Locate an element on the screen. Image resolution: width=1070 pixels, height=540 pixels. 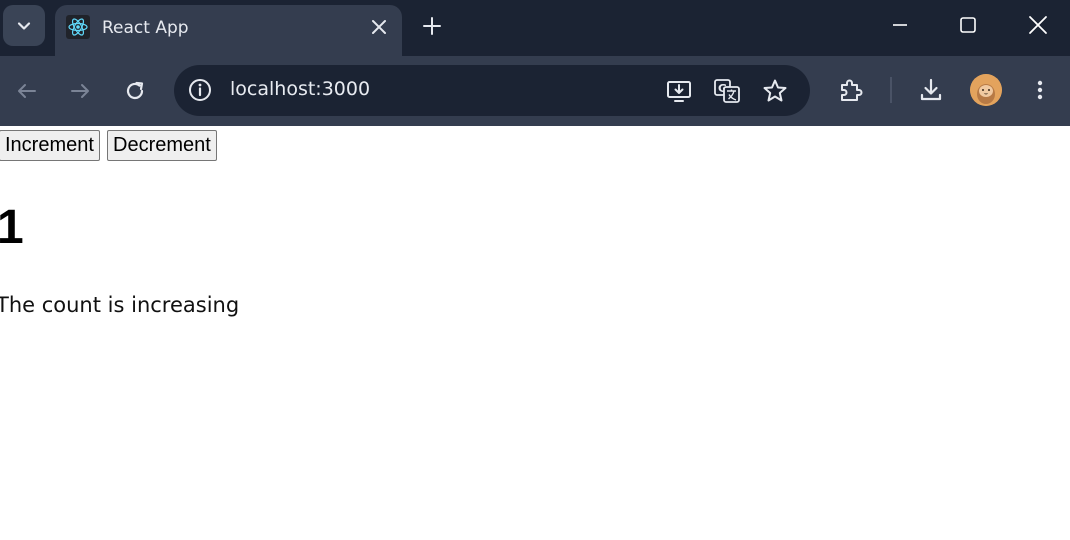
address-bar: localhost:3000 G is located at coordinates (492, 90).